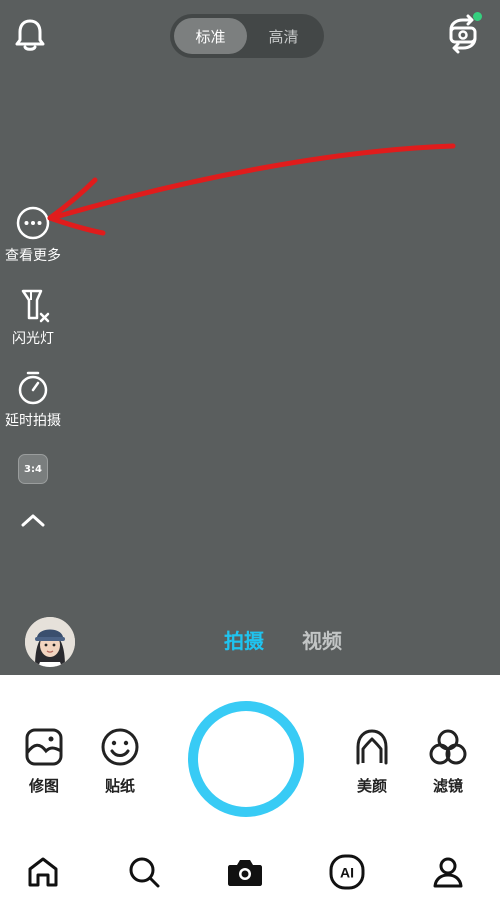  What do you see at coordinates (144, 872) in the screenshot?
I see `search-icon` at bounding box center [144, 872].